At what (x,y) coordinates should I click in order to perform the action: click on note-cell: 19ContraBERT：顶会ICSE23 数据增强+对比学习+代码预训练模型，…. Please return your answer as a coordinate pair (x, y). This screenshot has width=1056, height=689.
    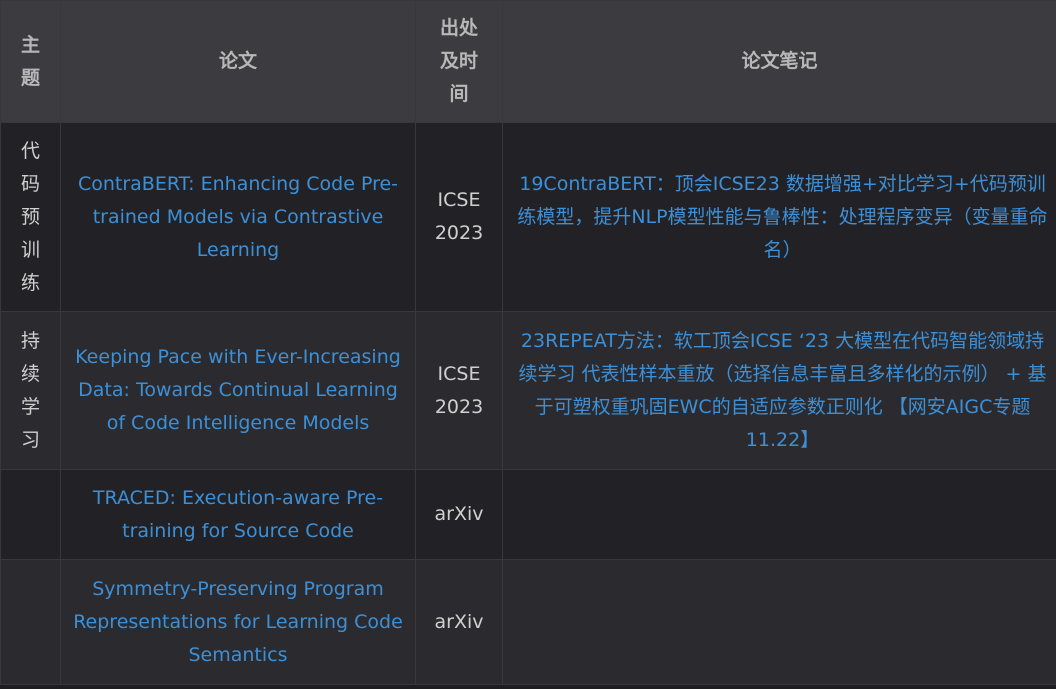
    Looking at the image, I should click on (779, 217).